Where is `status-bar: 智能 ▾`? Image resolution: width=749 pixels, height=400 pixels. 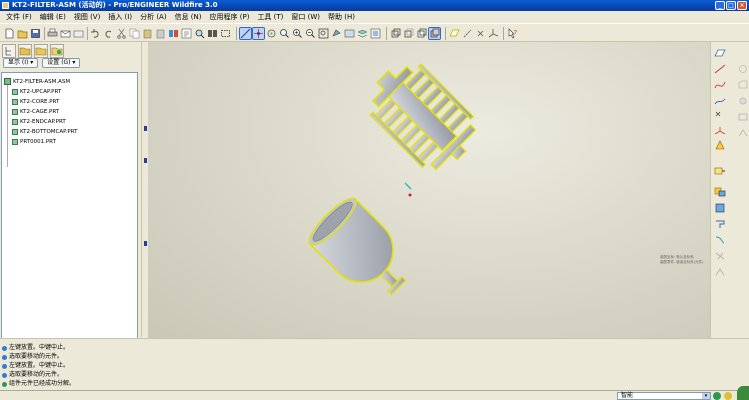 status-bar: 智能 ▾ is located at coordinates (374, 393).